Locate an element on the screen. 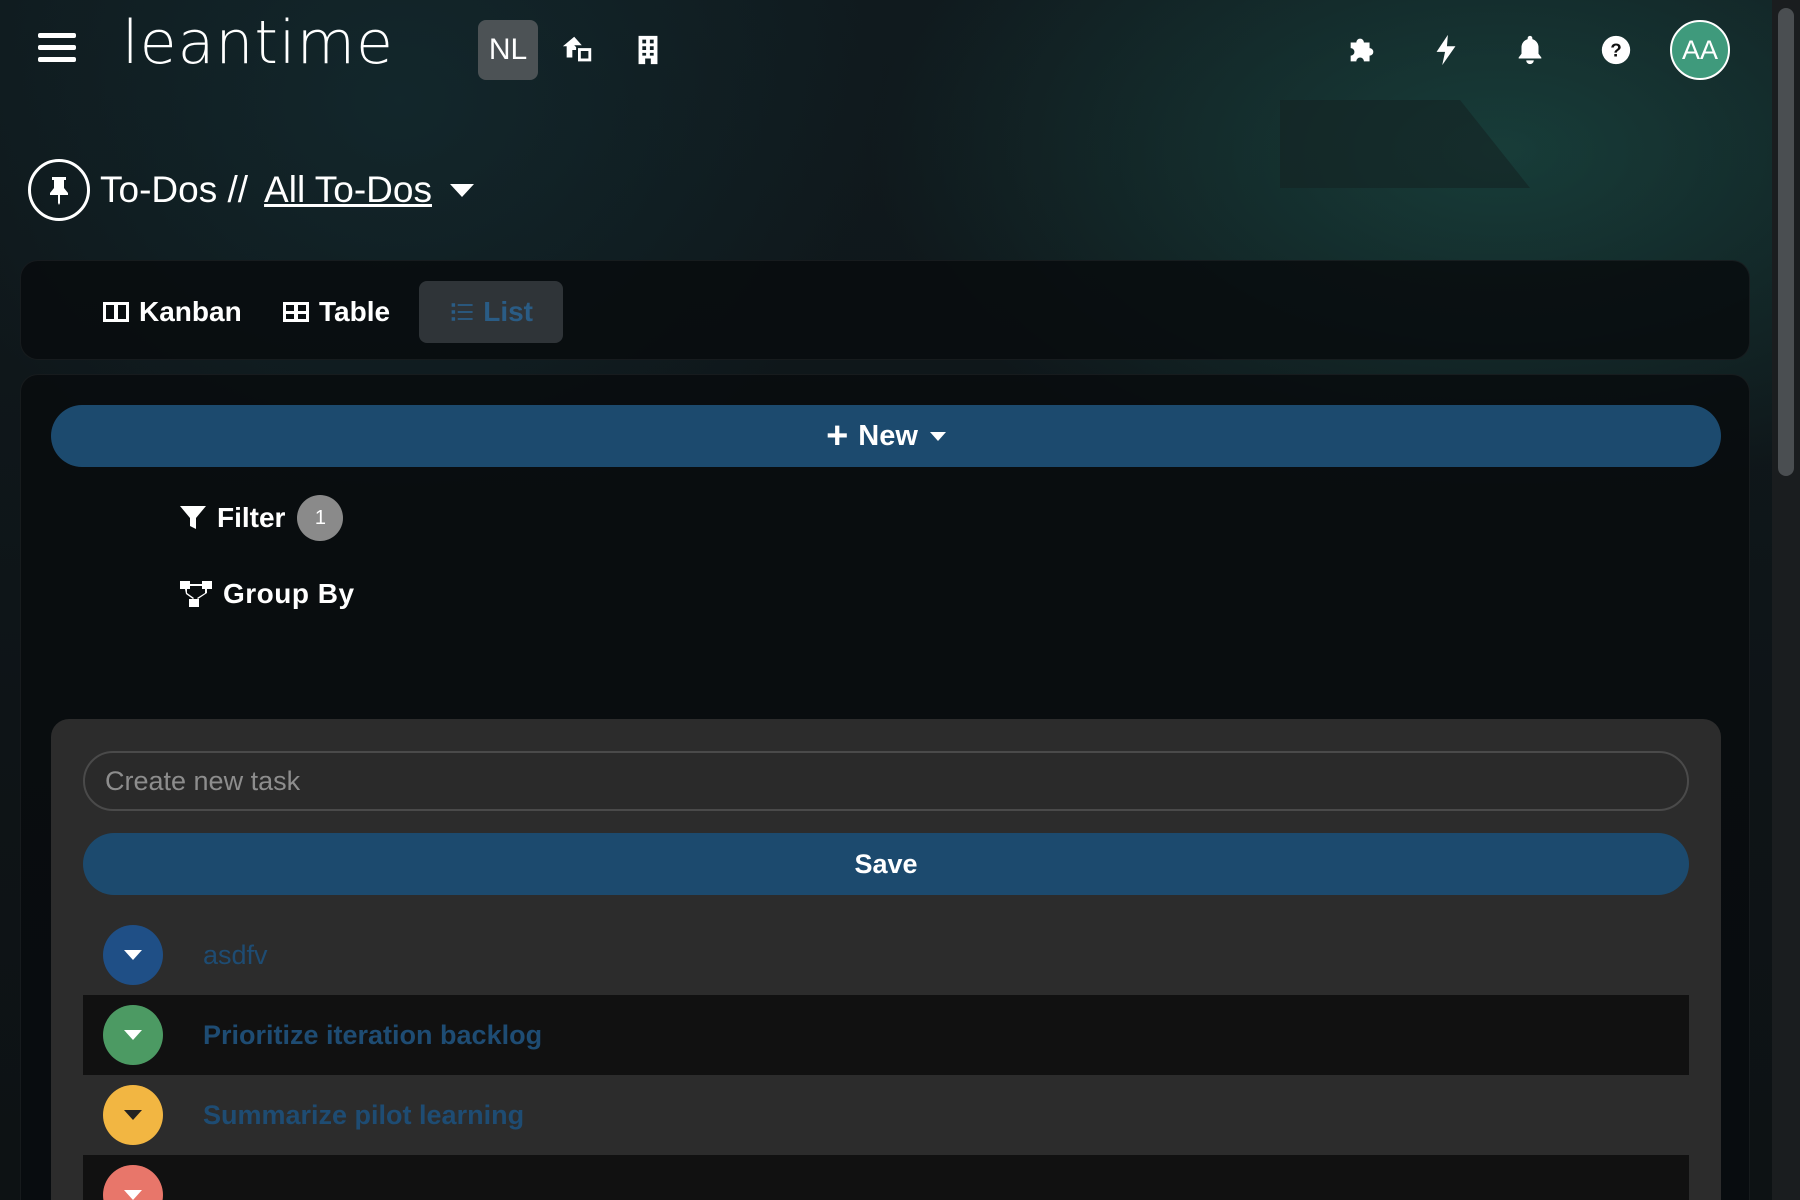 This screenshot has height=1200, width=1800. puzzle-icon is located at coordinates (1362, 50).